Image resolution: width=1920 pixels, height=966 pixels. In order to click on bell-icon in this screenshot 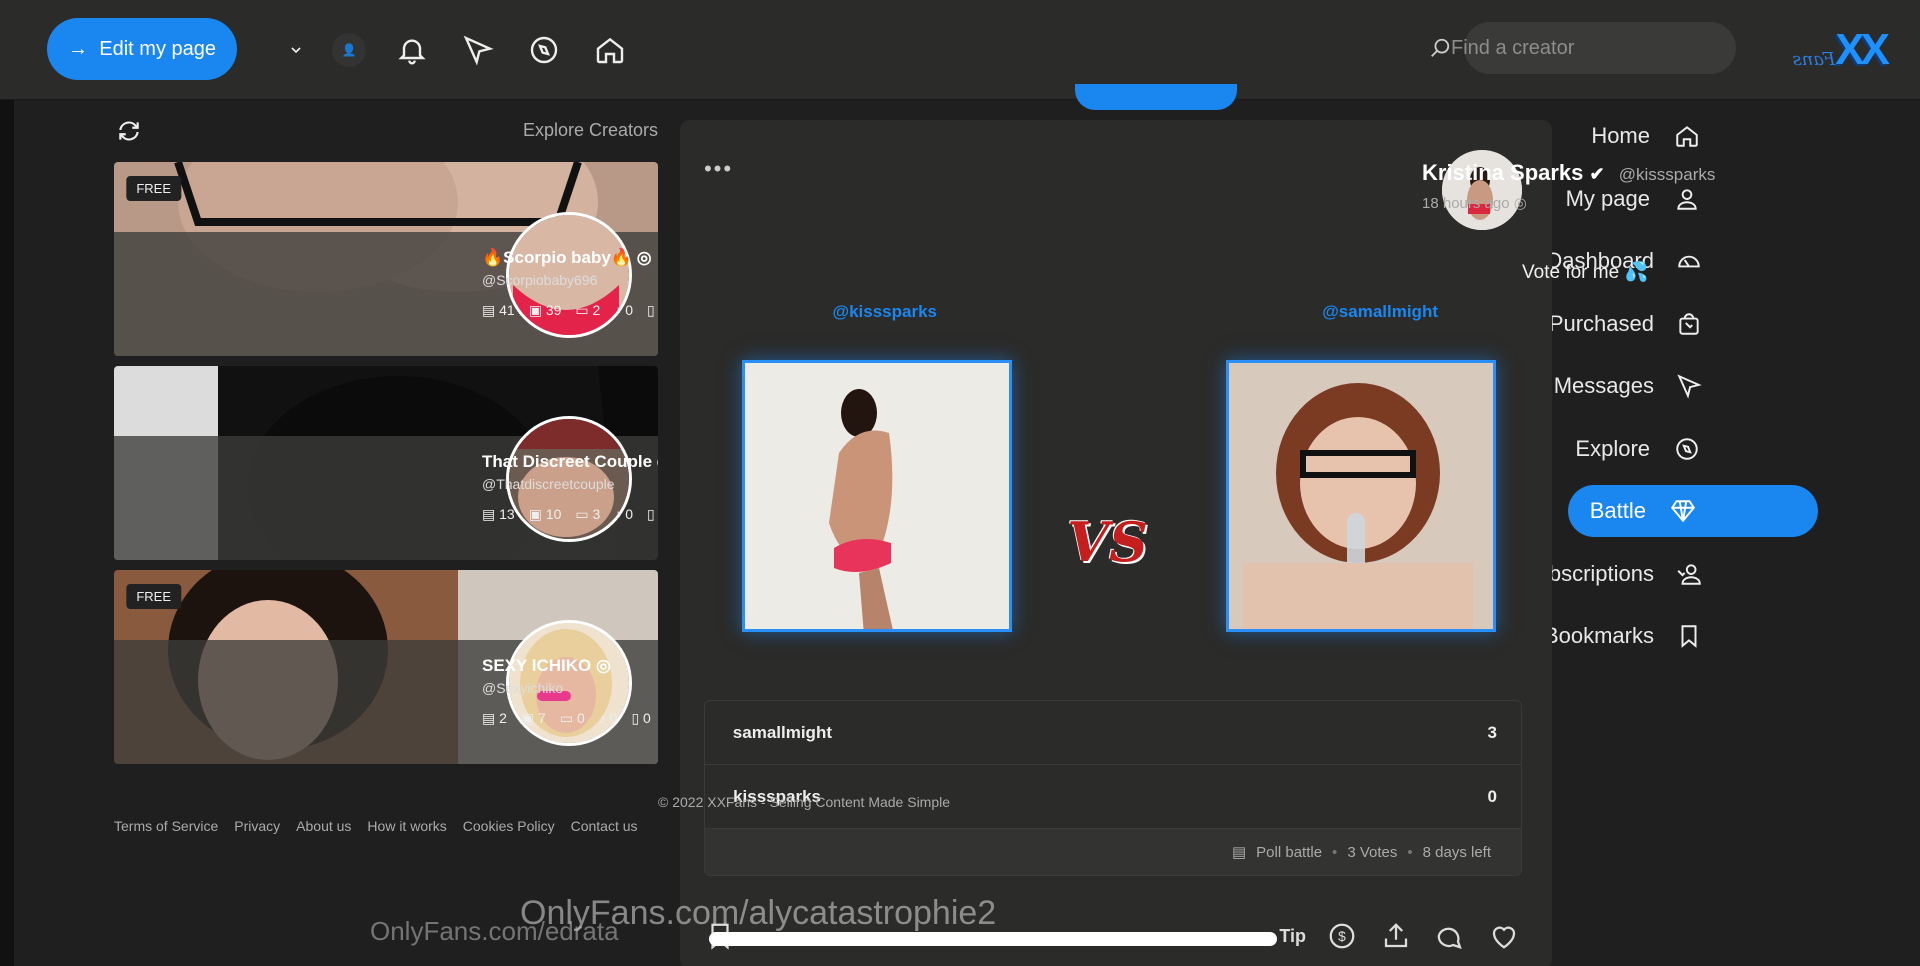, I will do `click(412, 50)`.